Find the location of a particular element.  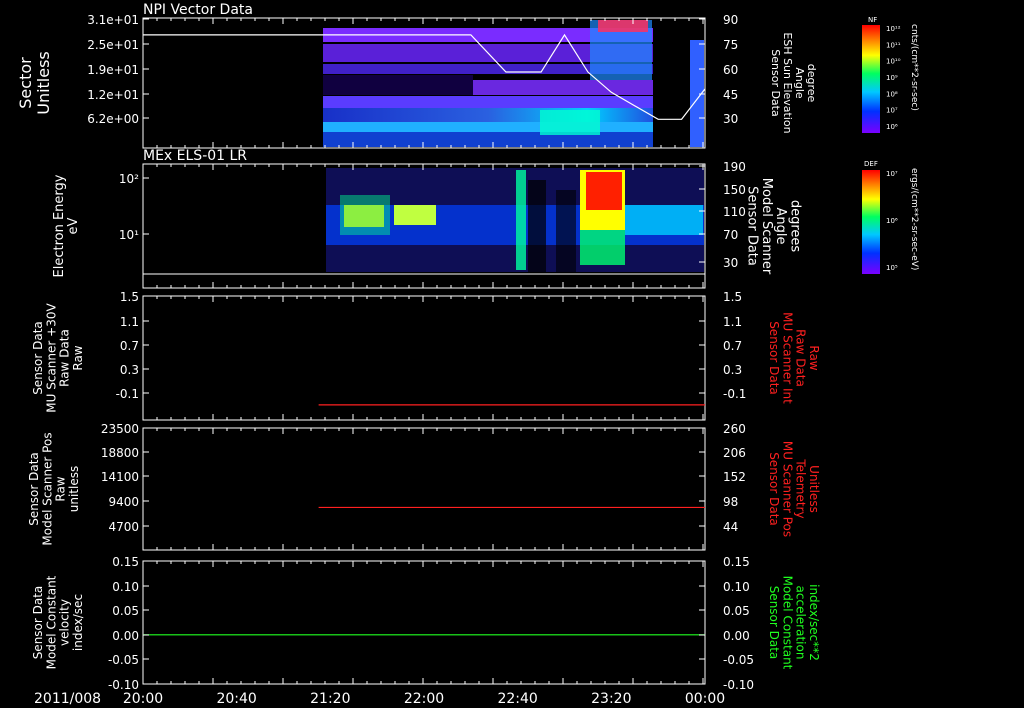

y-tick-label: -0.05 is located at coordinates (123, 660).